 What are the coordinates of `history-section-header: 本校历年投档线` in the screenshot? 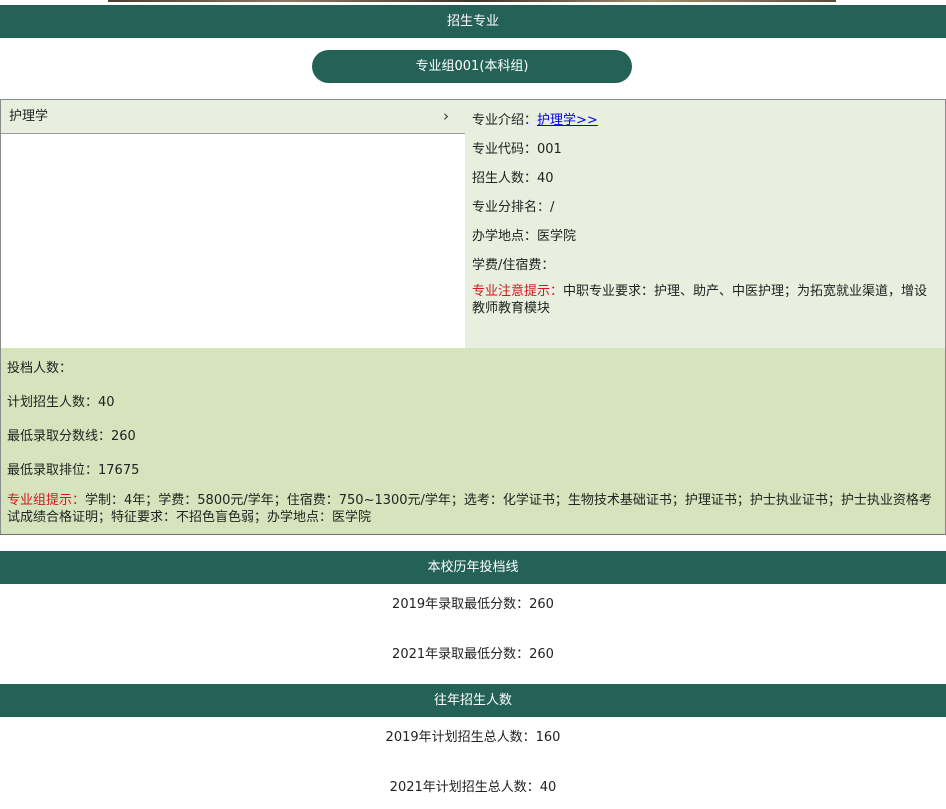 It's located at (473, 567).